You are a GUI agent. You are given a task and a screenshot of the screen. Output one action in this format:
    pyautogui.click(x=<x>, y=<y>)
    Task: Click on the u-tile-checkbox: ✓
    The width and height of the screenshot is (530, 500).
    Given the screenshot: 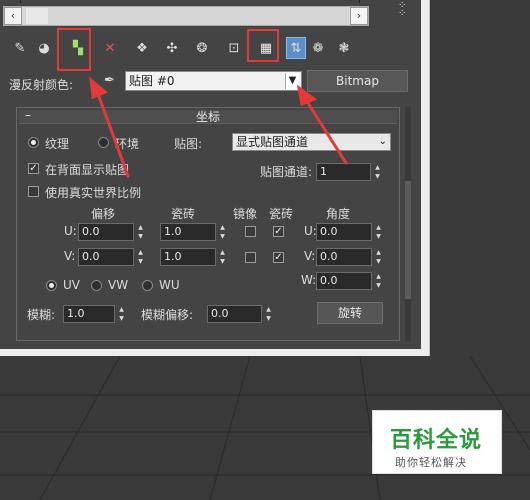 What is the action you would take?
    pyautogui.click(x=278, y=231)
    